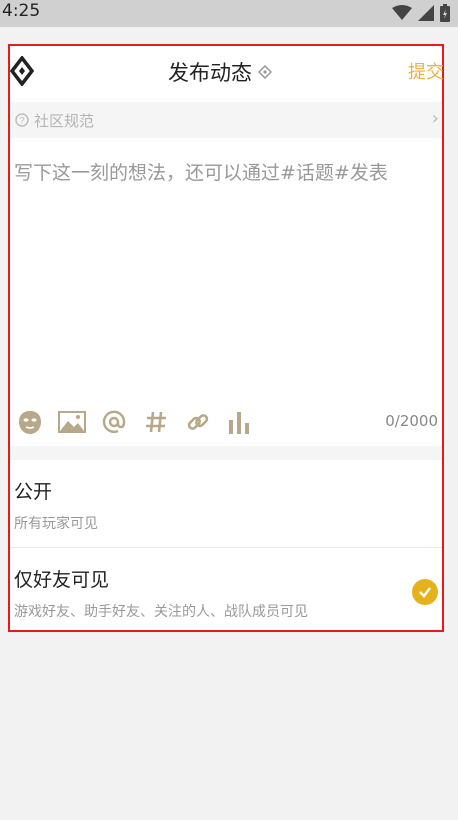 The width and height of the screenshot is (458, 820). Describe the element at coordinates (435, 118) in the screenshot. I see `chevron-right-icon: ›` at that location.